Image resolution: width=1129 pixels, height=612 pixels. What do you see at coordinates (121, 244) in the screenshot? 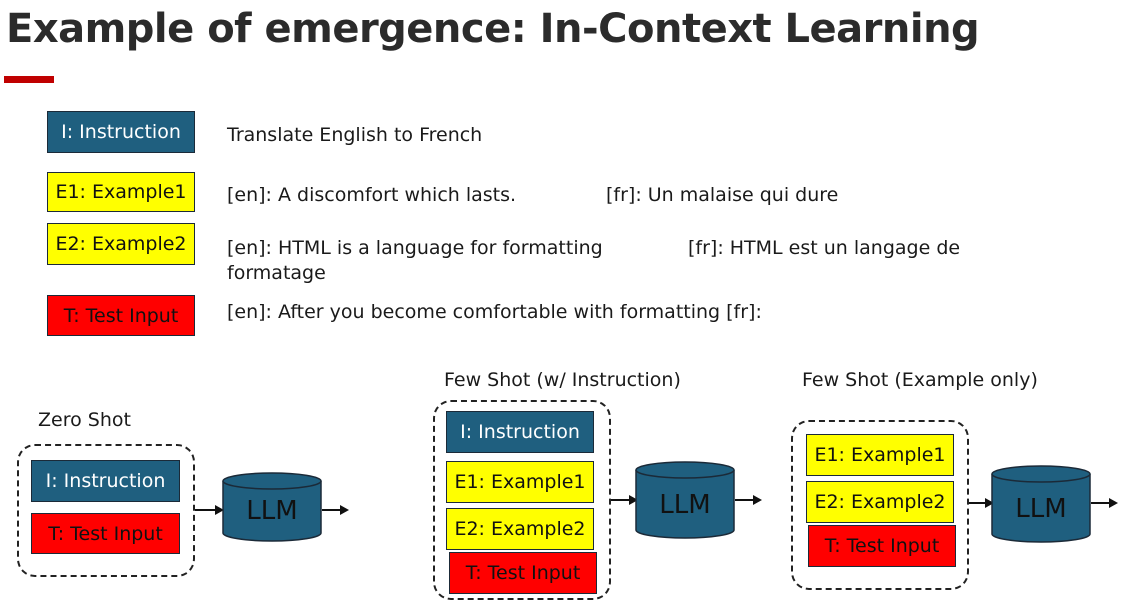
I see `legend-box-example2: E2: Example2` at bounding box center [121, 244].